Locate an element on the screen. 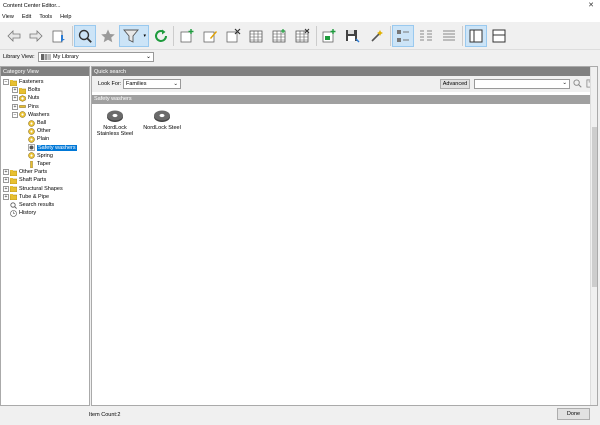 Image resolution: width=600 pixels, height=425 pixels. tree-item-label: Bolts is located at coordinates (34, 90).